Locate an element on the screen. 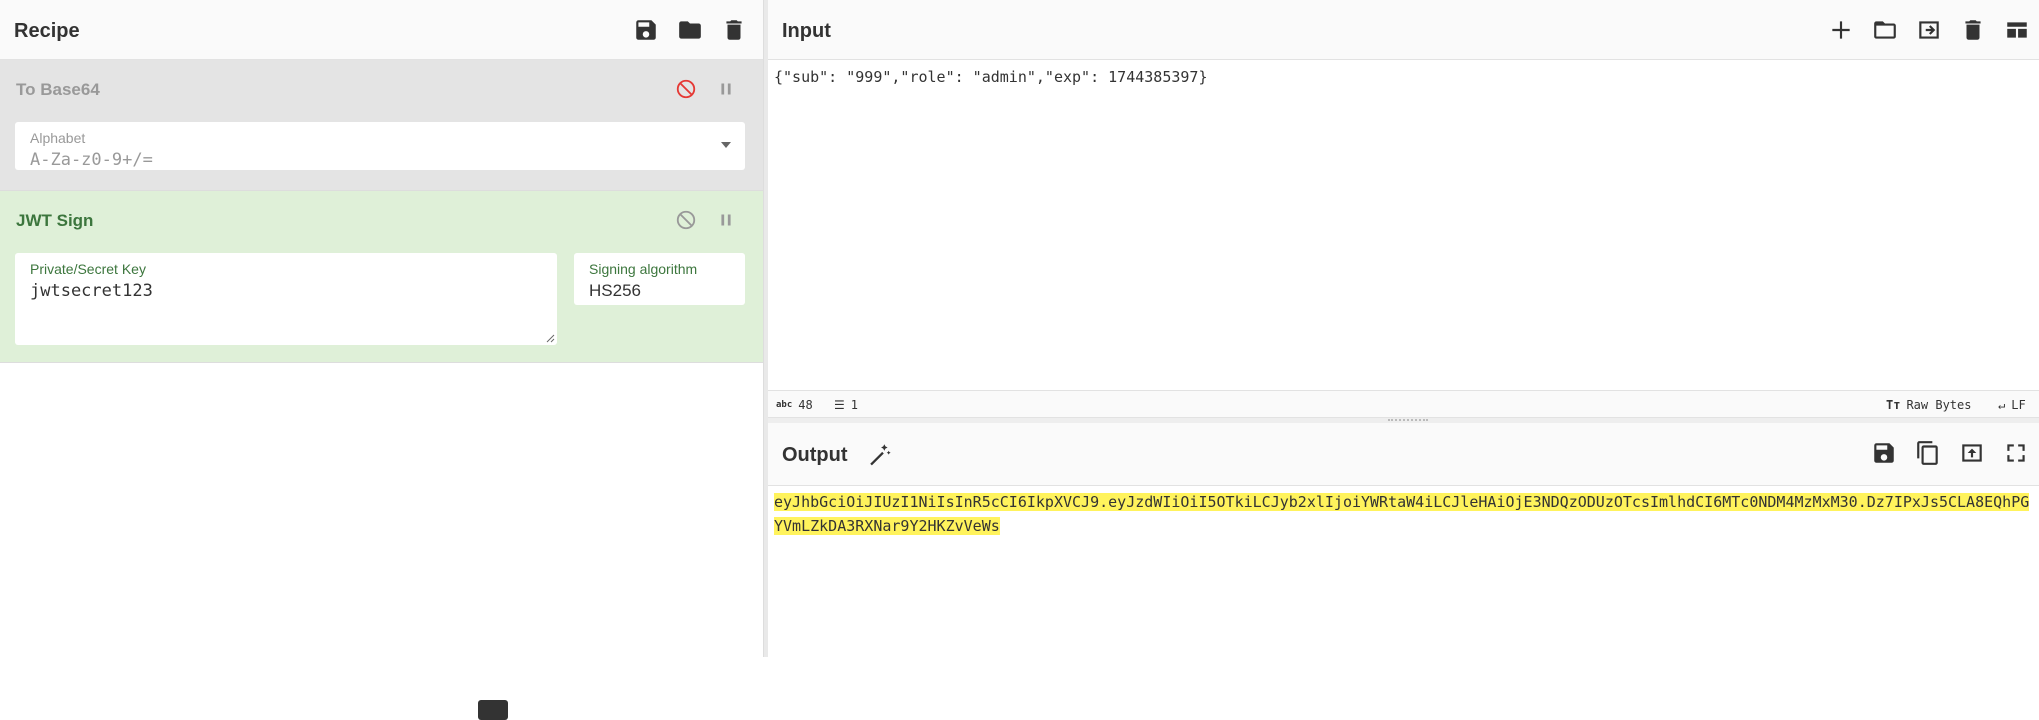 The width and height of the screenshot is (2039, 720). input-header: Input is located at coordinates (1403, 30).